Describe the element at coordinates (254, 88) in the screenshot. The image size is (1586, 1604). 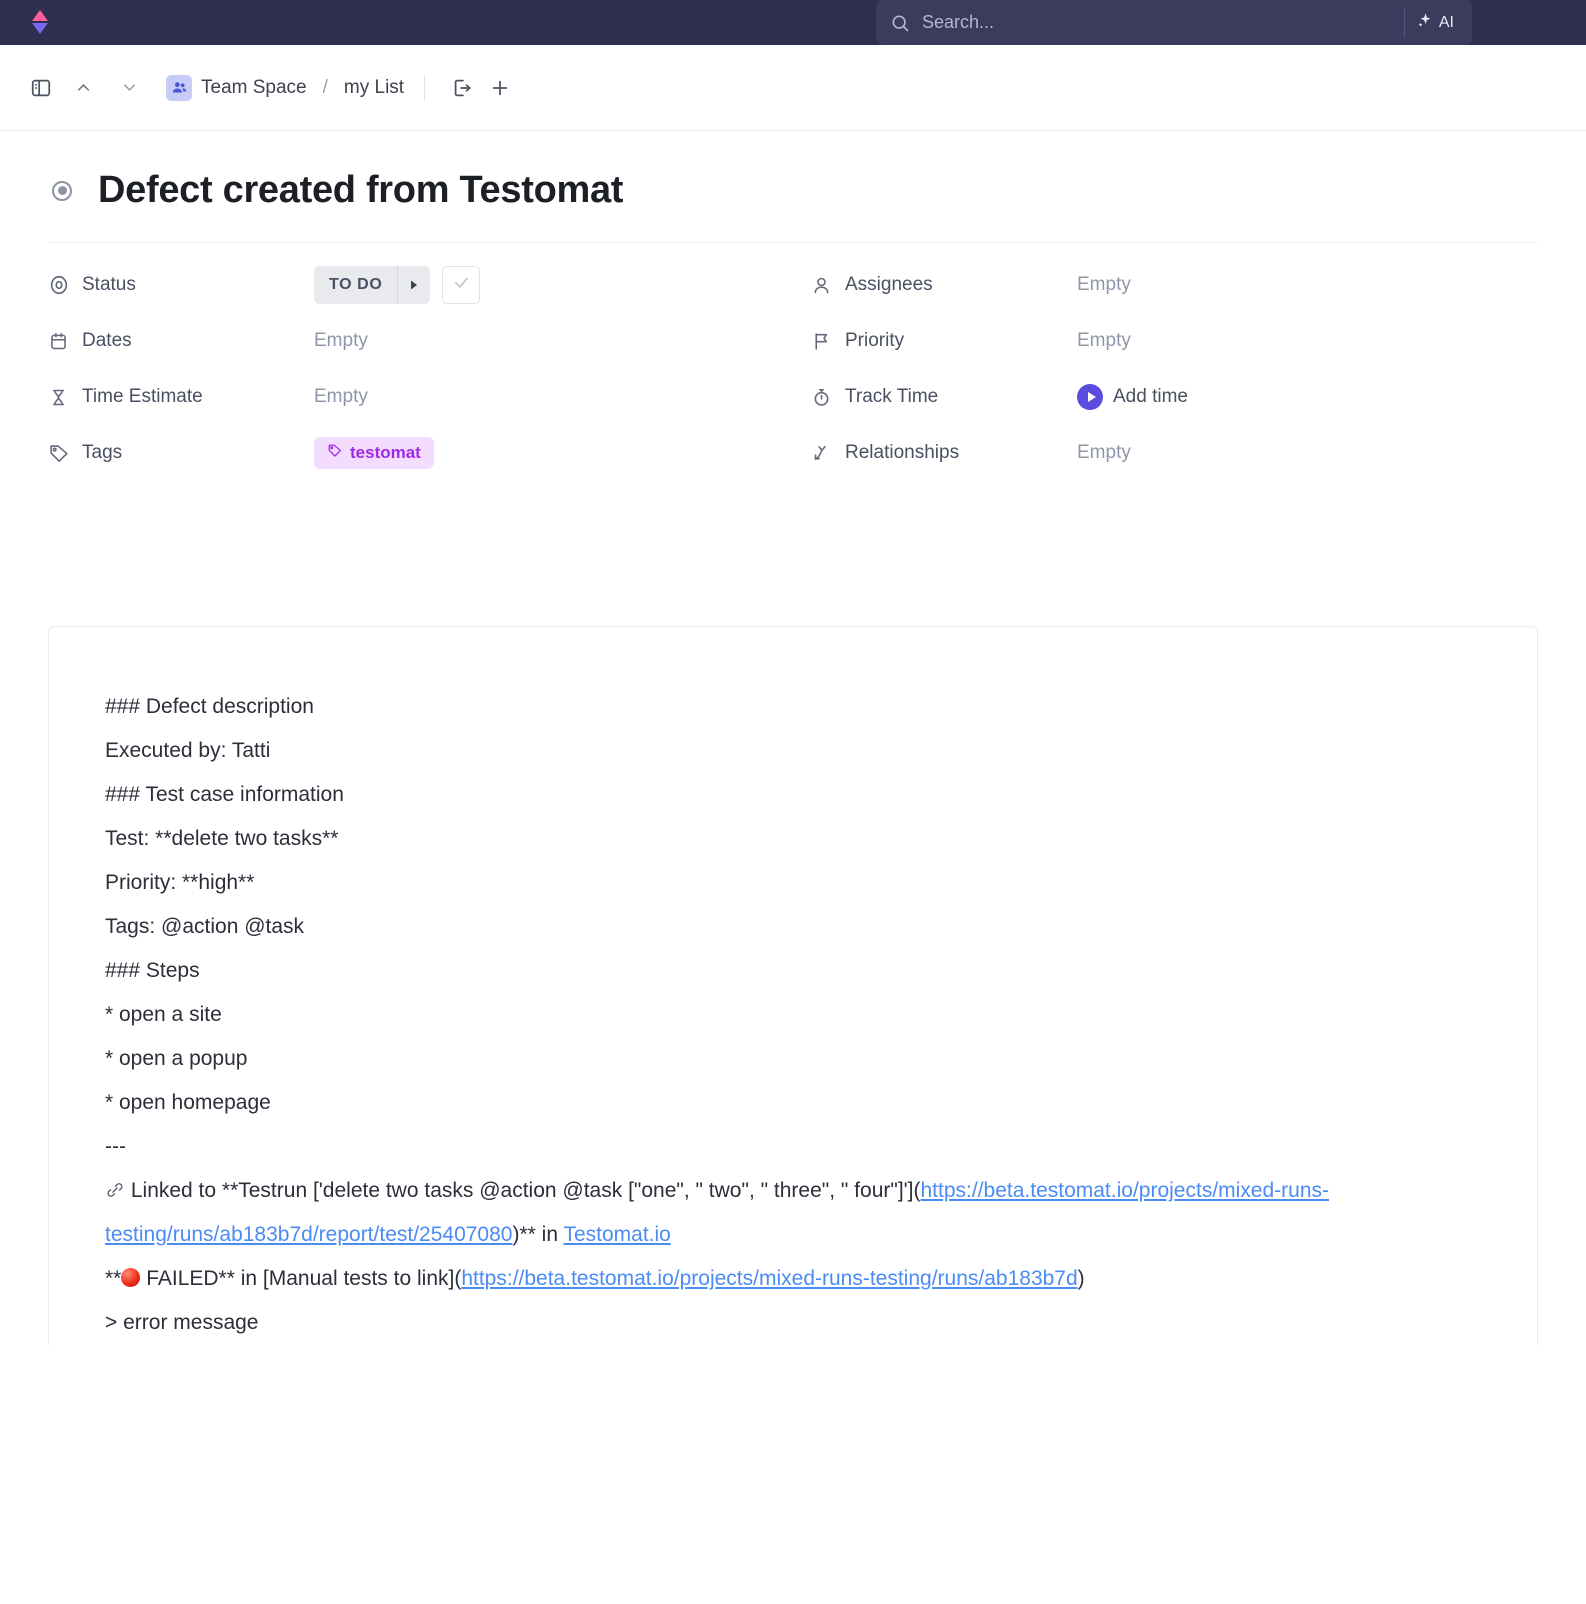
I see `breadcrumb-space: Team Space` at that location.